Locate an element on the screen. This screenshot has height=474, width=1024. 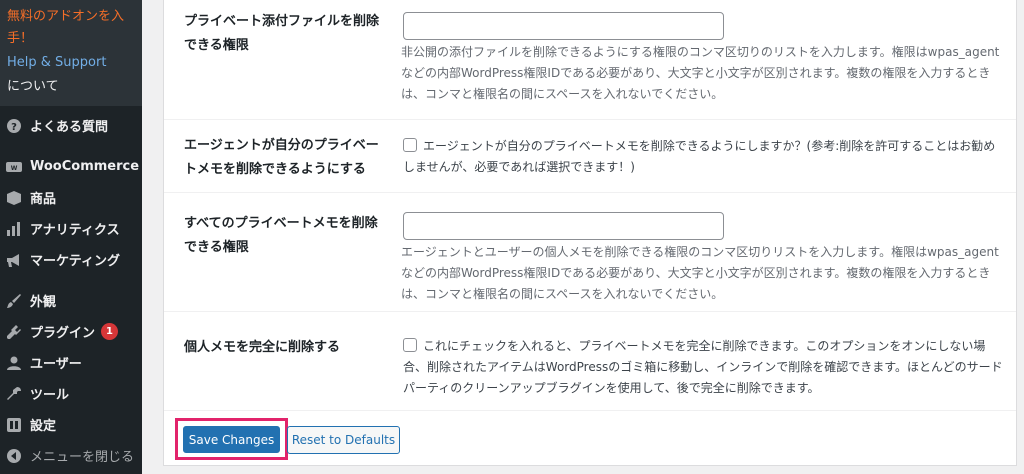
woocommerce-icon: W is located at coordinates (14, 167).